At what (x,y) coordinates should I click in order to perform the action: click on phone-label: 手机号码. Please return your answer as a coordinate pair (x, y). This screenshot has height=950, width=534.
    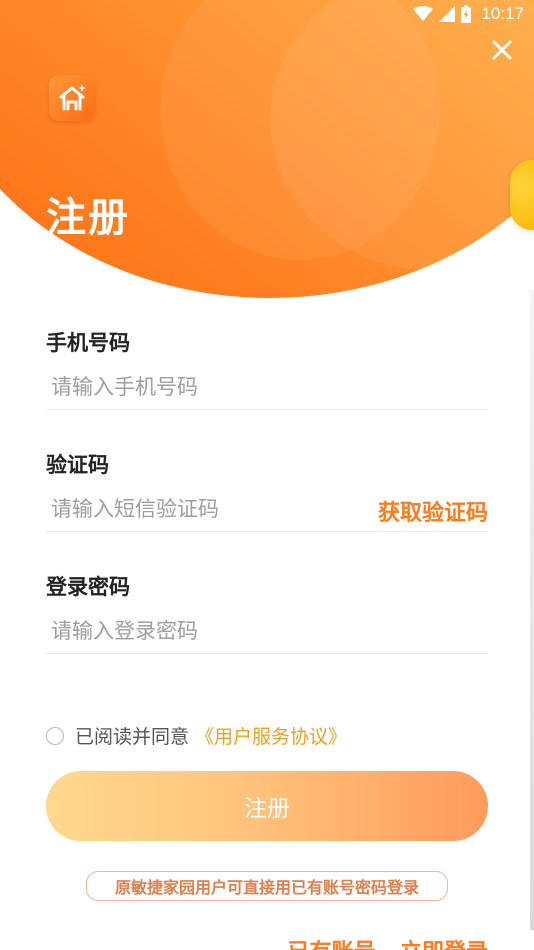
    Looking at the image, I should click on (88, 343).